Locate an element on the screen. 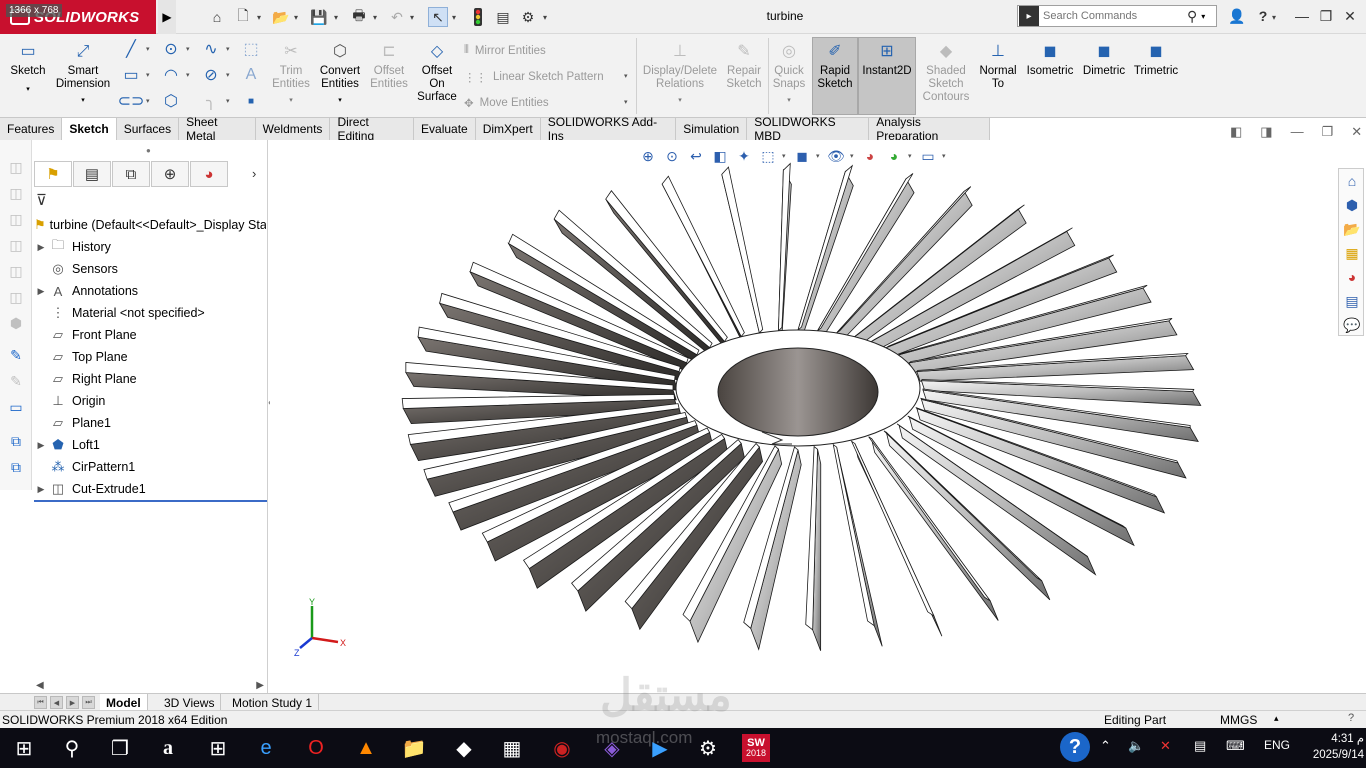  network-disconnected-icon: ✕ is located at coordinates (1165, 746).